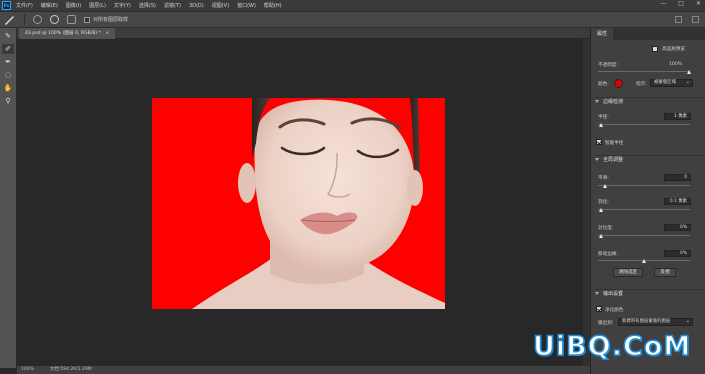 The image size is (705, 374). Describe the element at coordinates (8, 49) in the screenshot. I see `refine-edge-brush-icon: ✐` at that location.